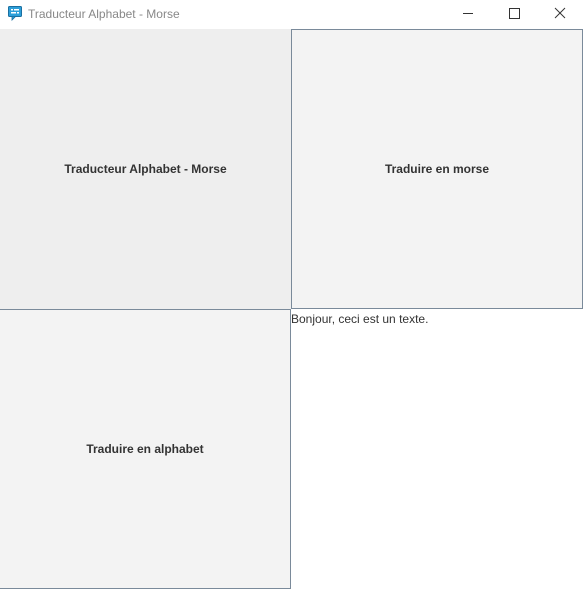  I want to click on maximize-button, so click(514, 14).